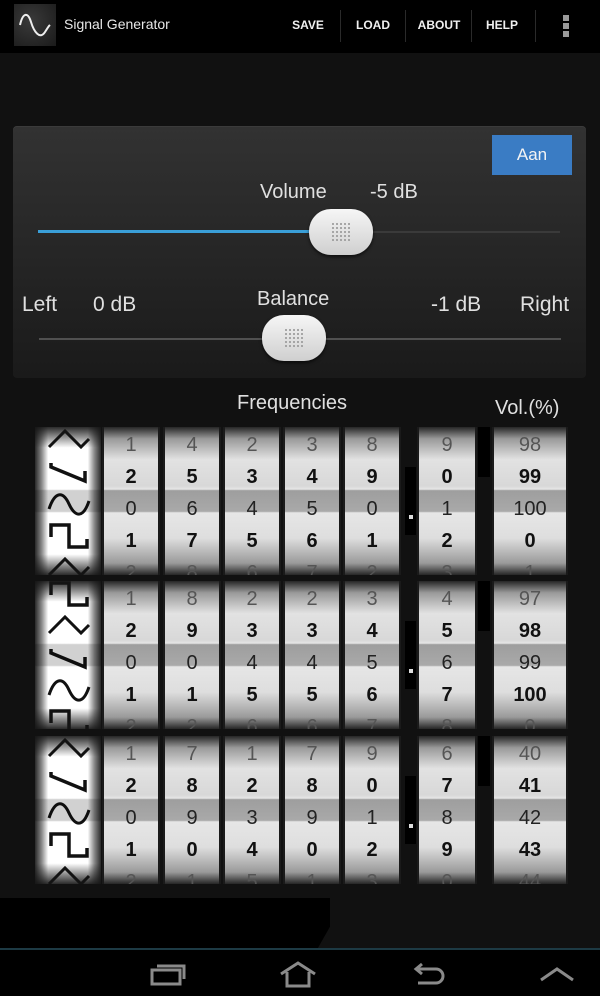 This screenshot has height=996, width=600. Describe the element at coordinates (530, 509) in the screenshot. I see `wheel-value: 100` at that location.